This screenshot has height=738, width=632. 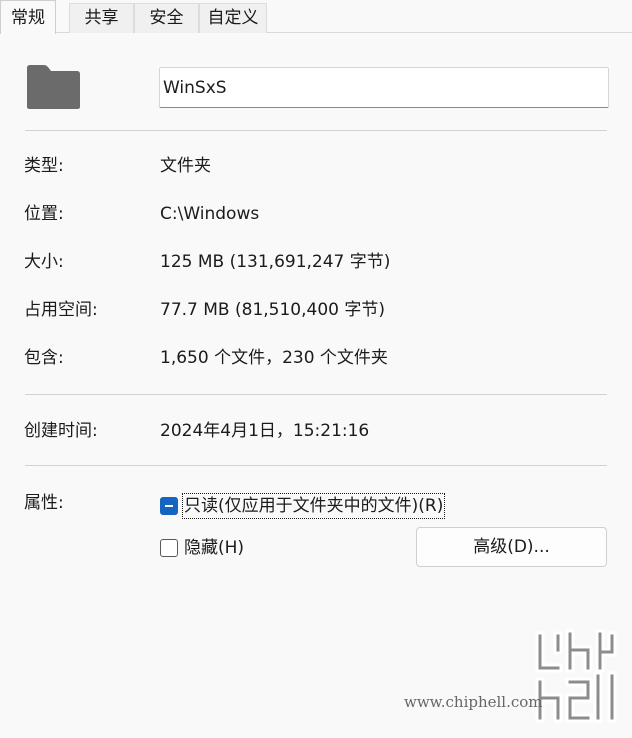 I want to click on tab-security: 安全, so click(x=166, y=18).